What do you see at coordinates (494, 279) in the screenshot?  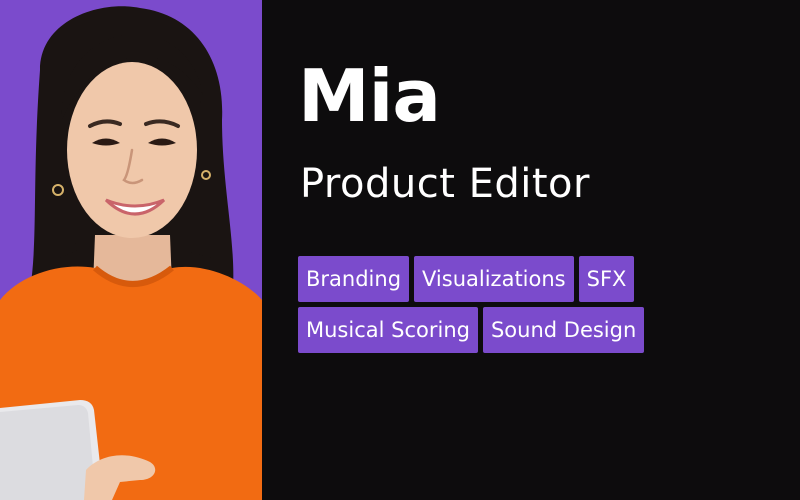 I see `tag-visualizations: Visualizations` at bounding box center [494, 279].